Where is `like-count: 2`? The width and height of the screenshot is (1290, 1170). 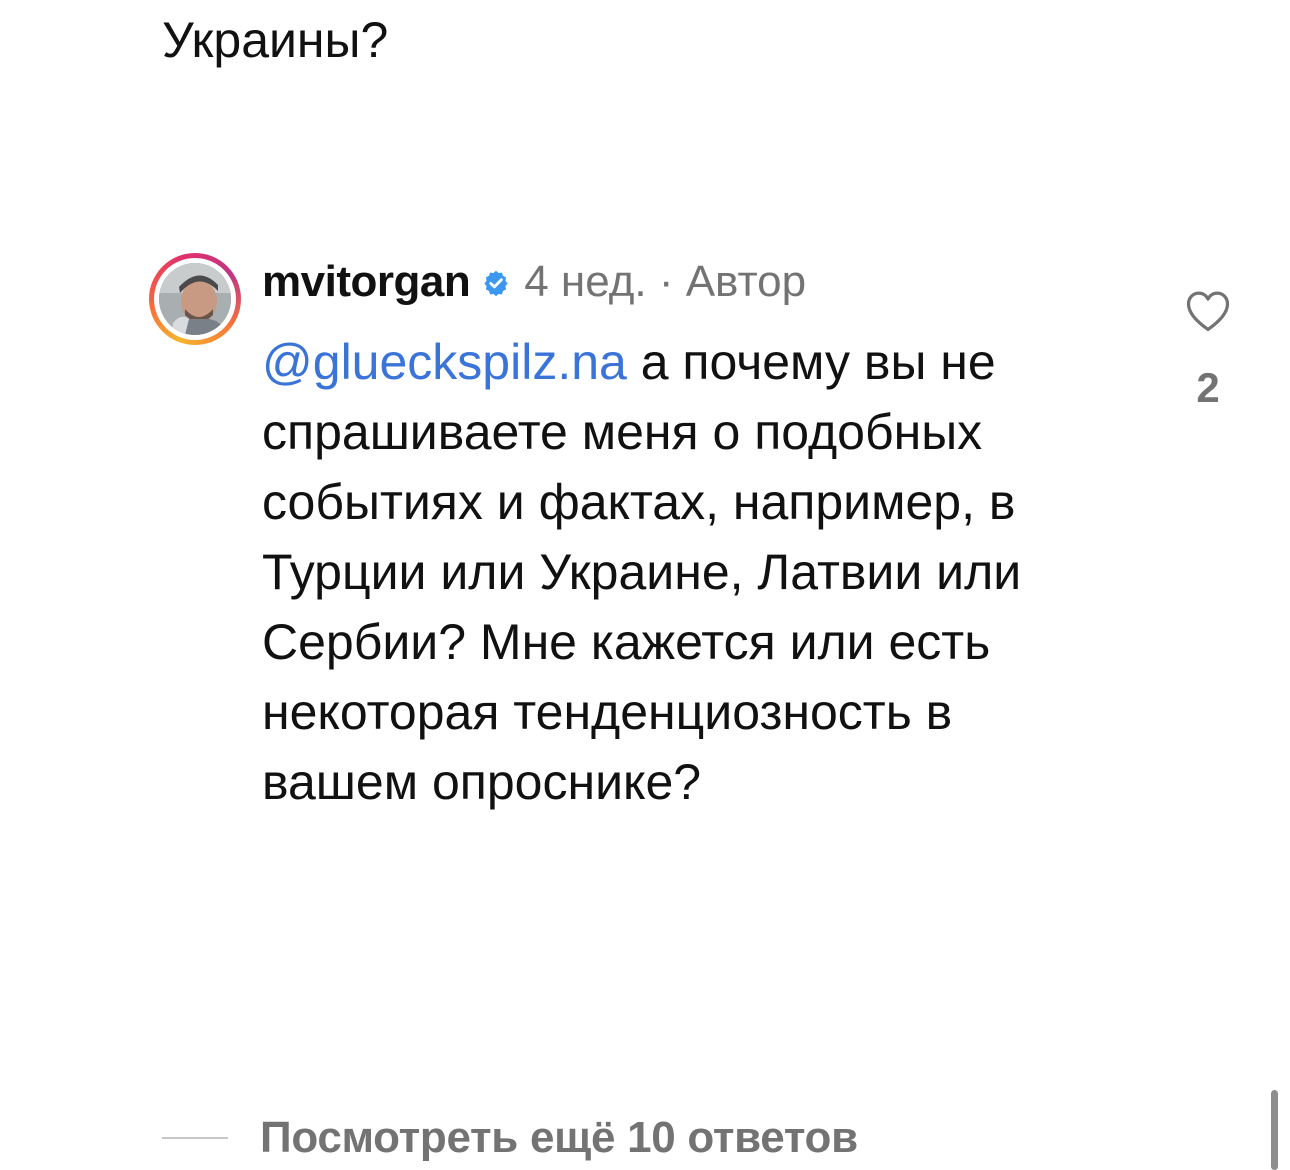 like-count: 2 is located at coordinates (1208, 387).